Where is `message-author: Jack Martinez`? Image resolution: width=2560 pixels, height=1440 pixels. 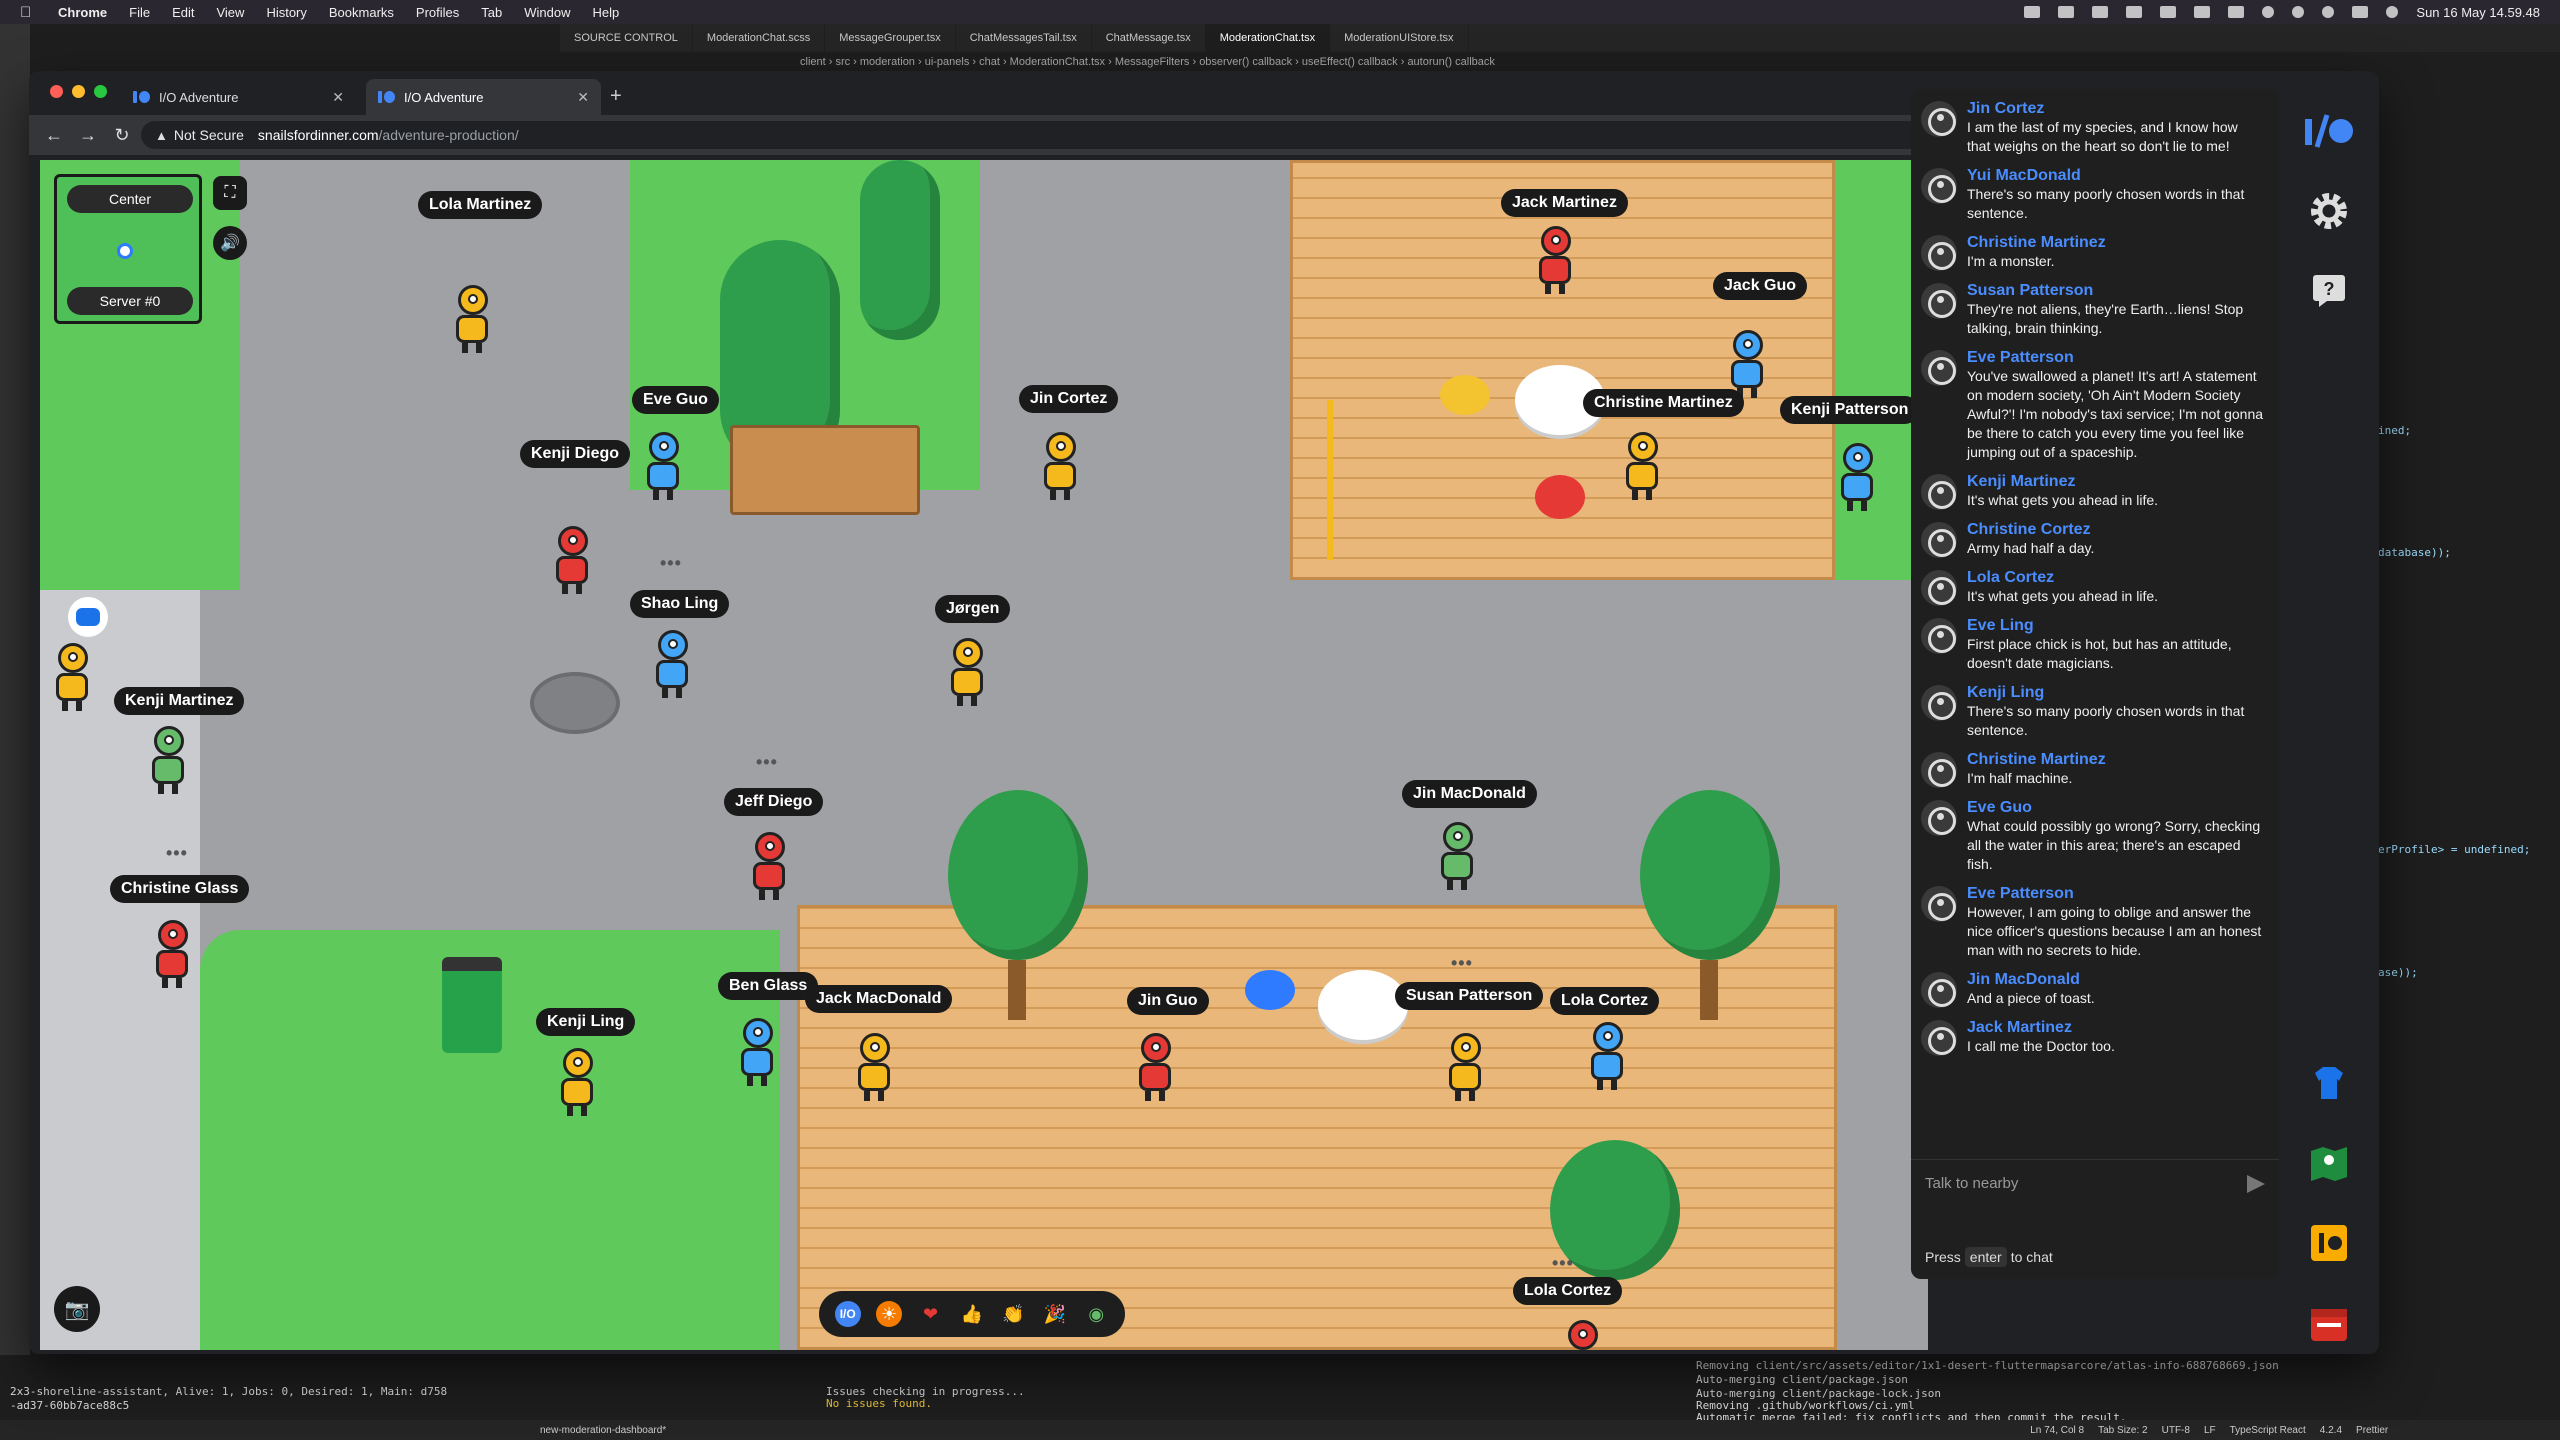 message-author: Jack Martinez is located at coordinates (2116, 1027).